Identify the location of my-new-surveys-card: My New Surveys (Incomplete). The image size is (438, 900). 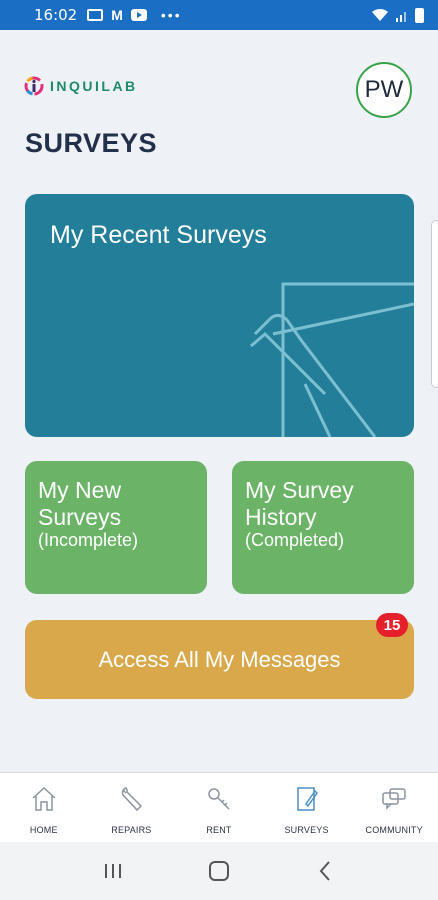
(116, 527).